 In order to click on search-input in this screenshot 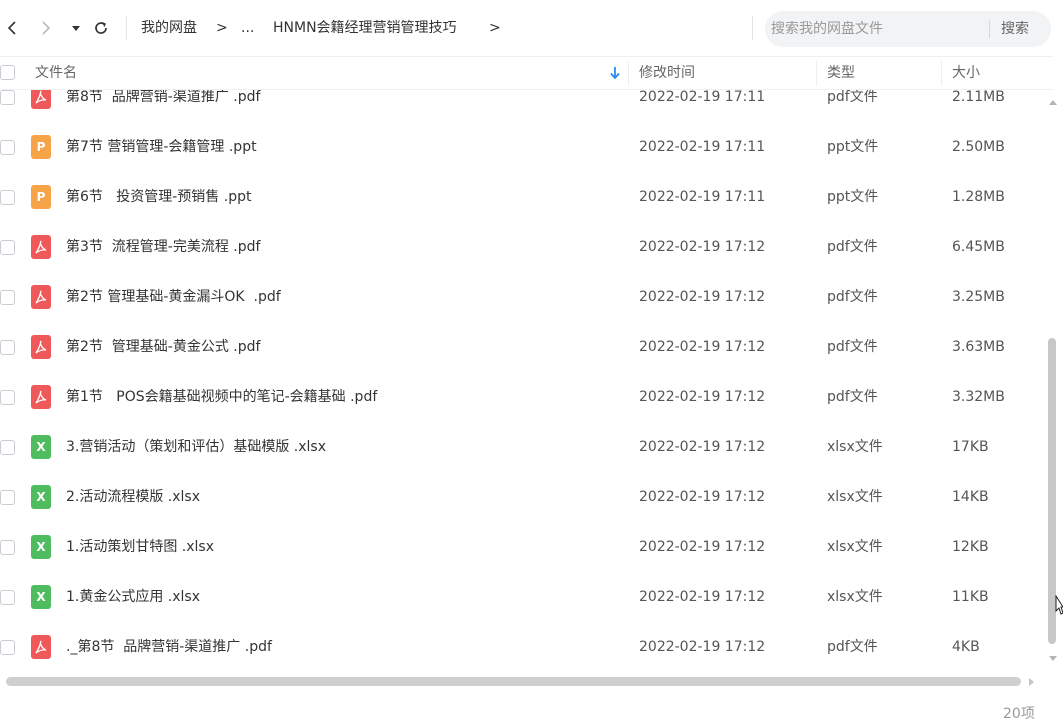, I will do `click(881, 29)`.